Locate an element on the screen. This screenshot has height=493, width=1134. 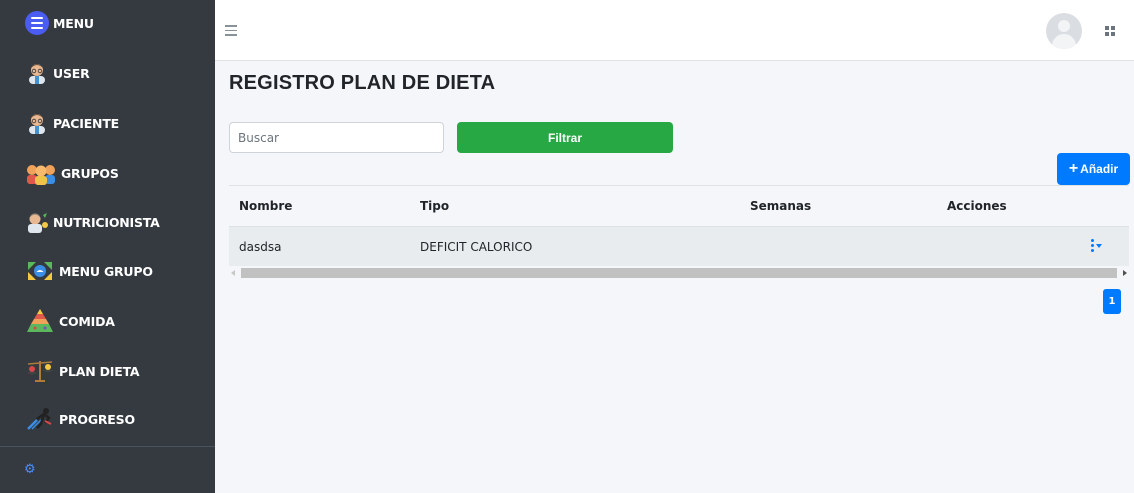
user-avatar is located at coordinates (1064, 31).